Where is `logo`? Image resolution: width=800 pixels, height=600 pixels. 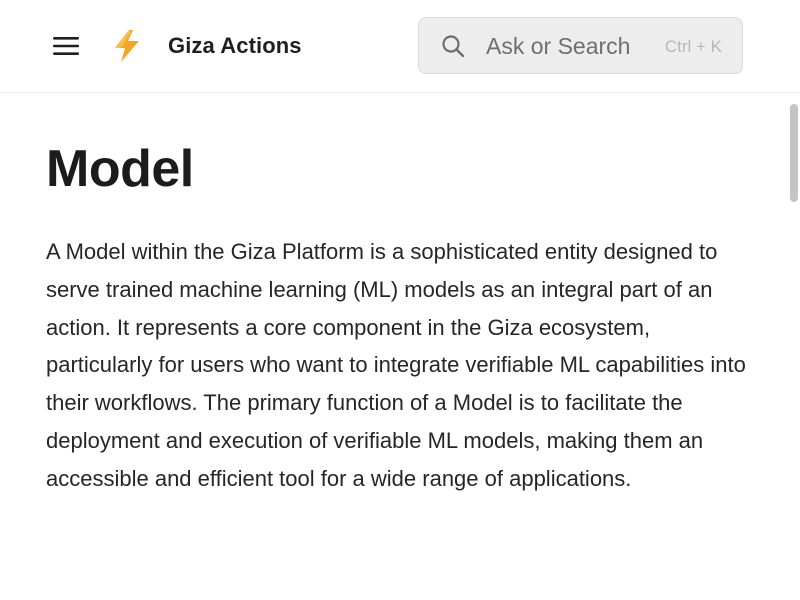 logo is located at coordinates (127, 46).